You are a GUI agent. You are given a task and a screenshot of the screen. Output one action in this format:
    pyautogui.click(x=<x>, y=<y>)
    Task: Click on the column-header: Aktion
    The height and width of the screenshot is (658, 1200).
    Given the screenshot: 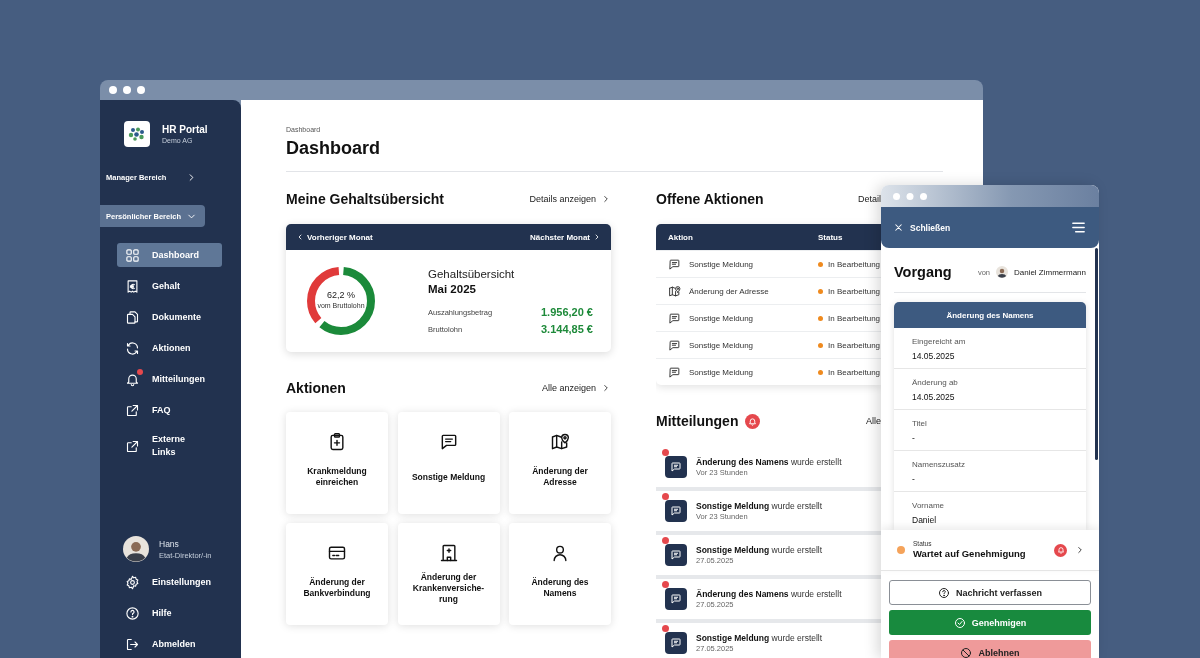 What is the action you would take?
    pyautogui.click(x=681, y=237)
    